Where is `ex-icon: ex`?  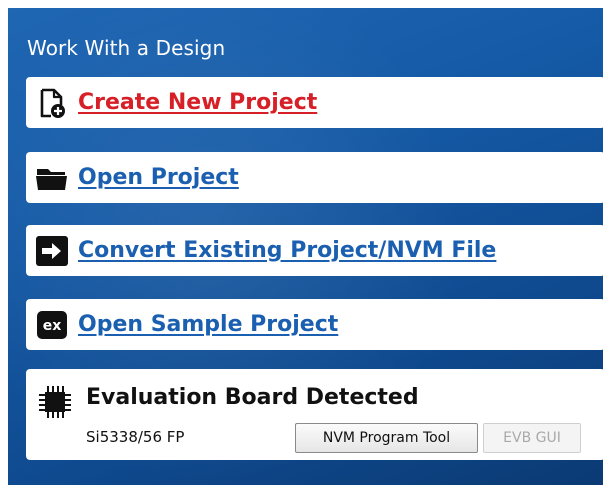 ex-icon: ex is located at coordinates (52, 325).